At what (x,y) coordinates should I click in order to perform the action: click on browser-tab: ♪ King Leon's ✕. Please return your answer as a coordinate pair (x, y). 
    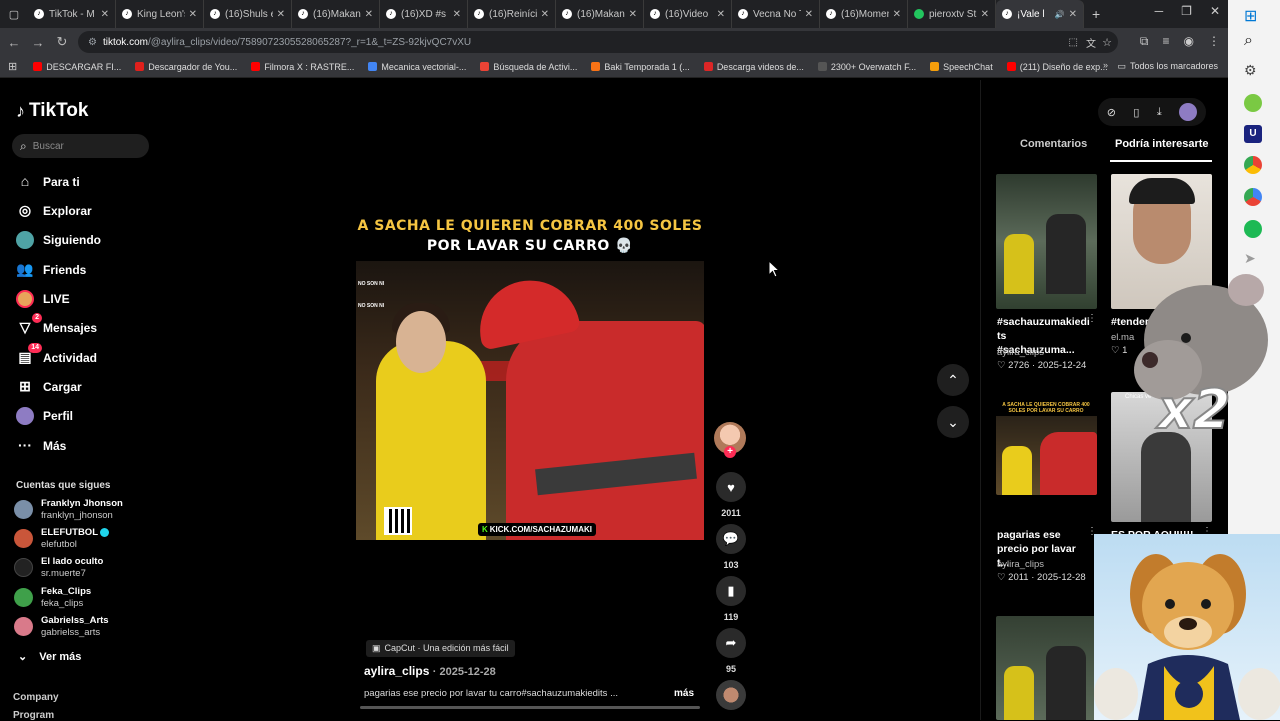
    Looking at the image, I should click on (160, 14).